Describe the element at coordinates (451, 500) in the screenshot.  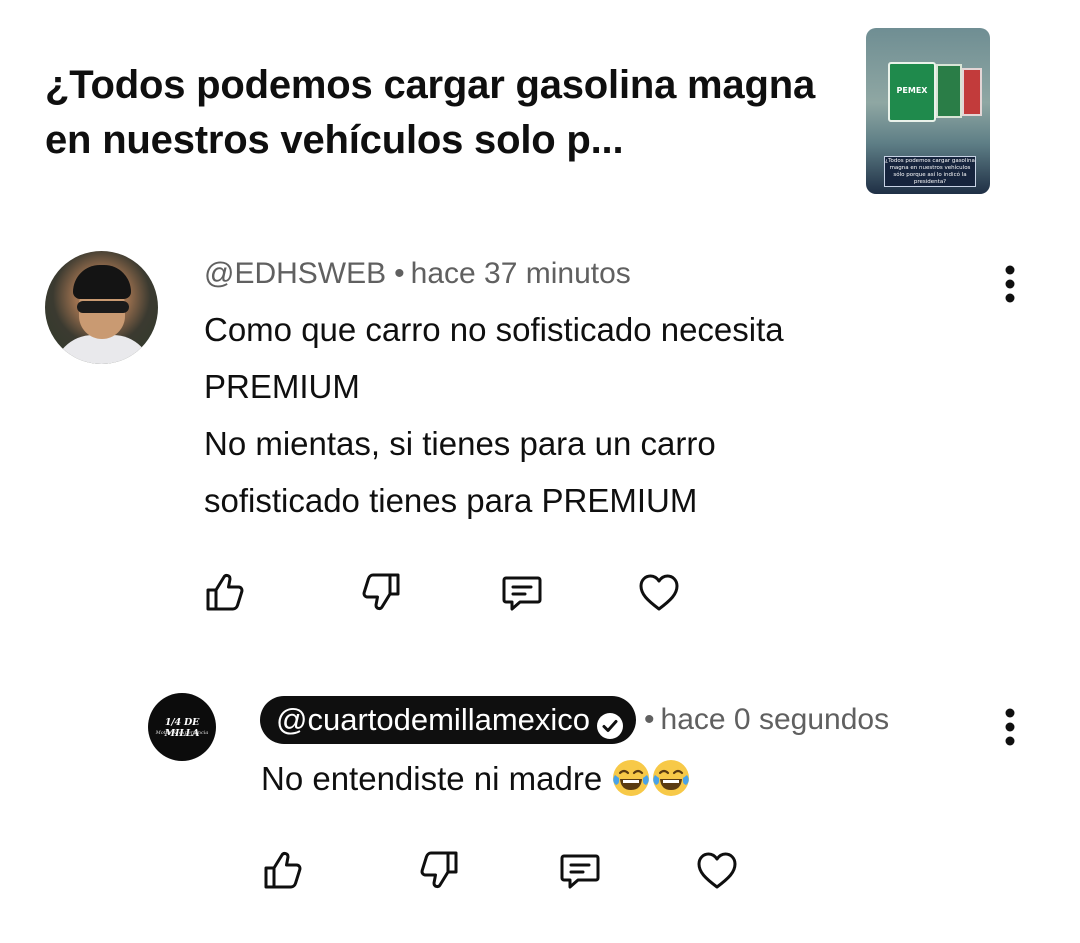
I see `comment-line: sofisticado tienes para PREMIUM` at that location.